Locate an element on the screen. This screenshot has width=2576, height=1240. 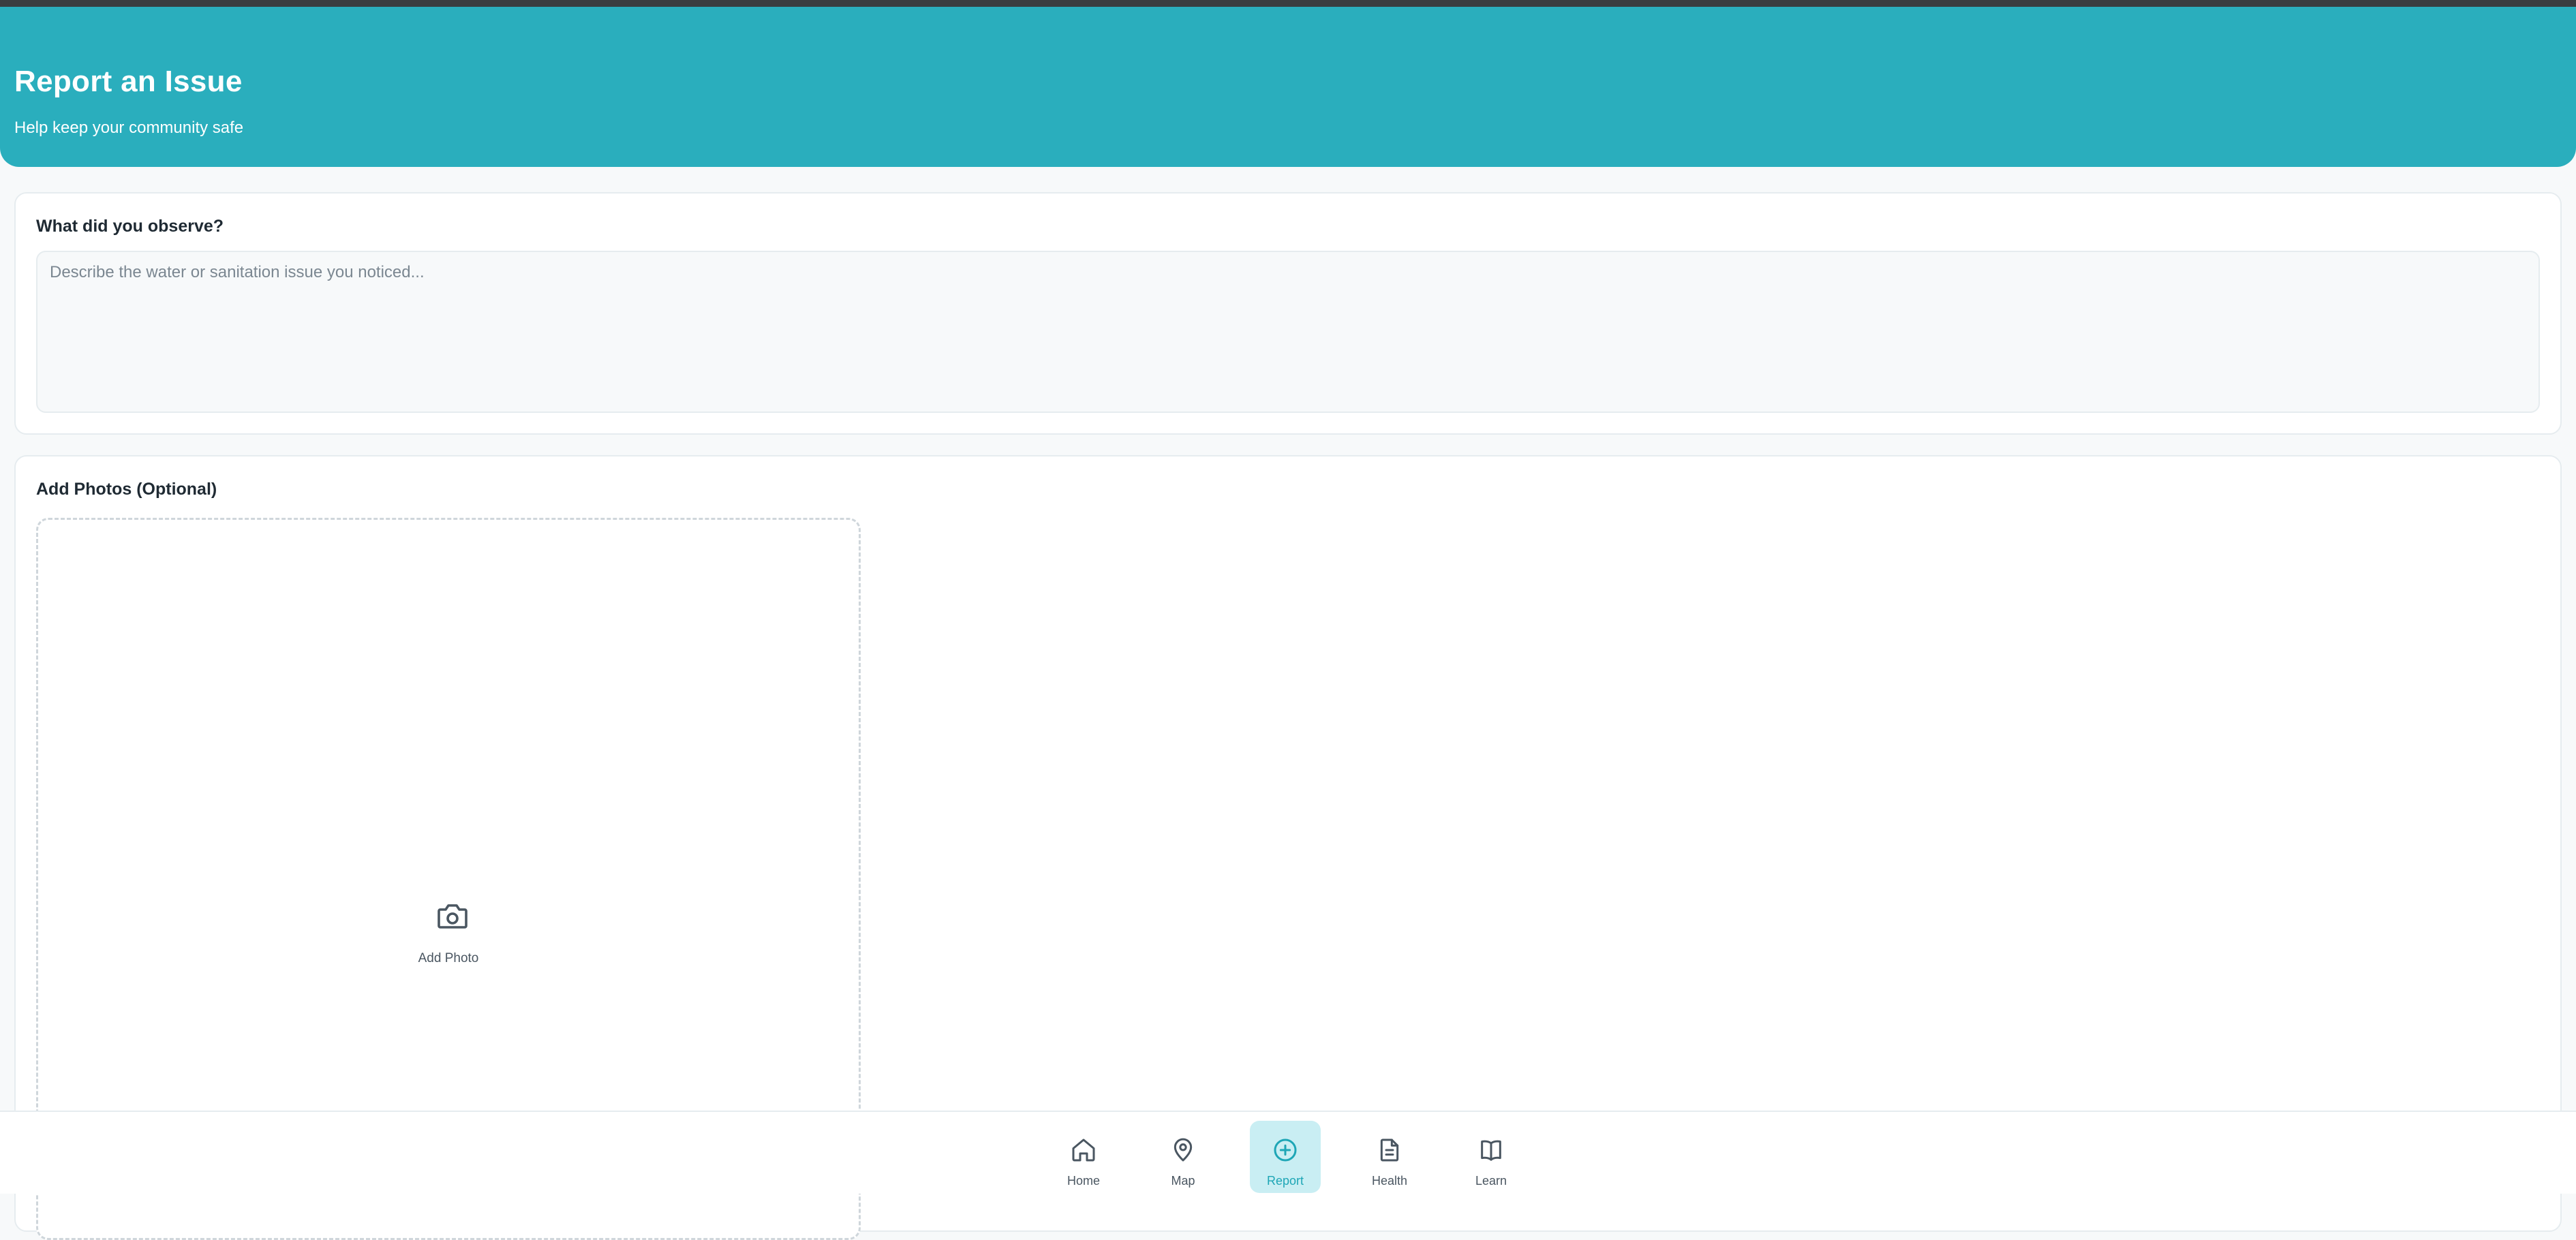
window-top-bar is located at coordinates (1288, 3).